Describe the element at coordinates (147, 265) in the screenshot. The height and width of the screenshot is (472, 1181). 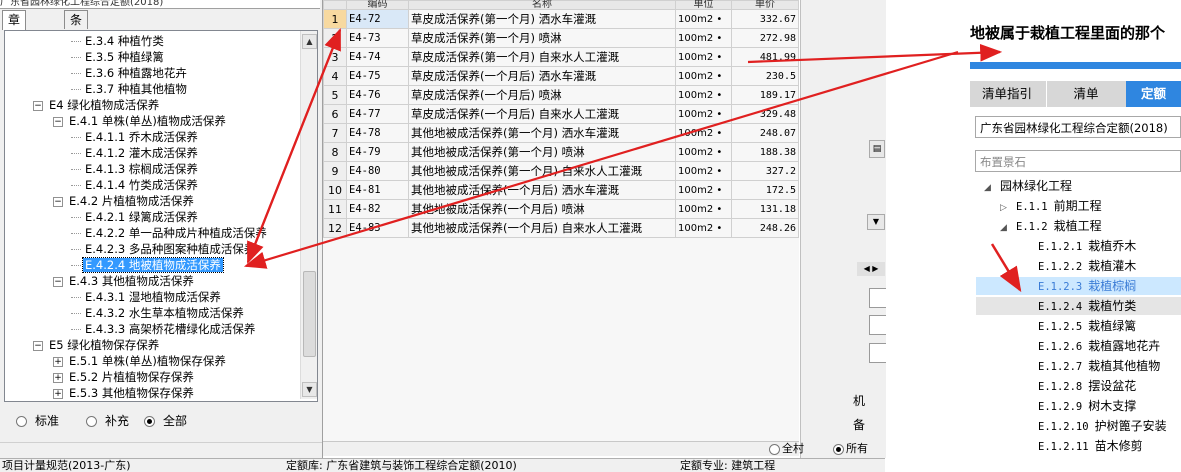
I see `tree-node: E.4.2.4 地被植物成活保养` at that location.